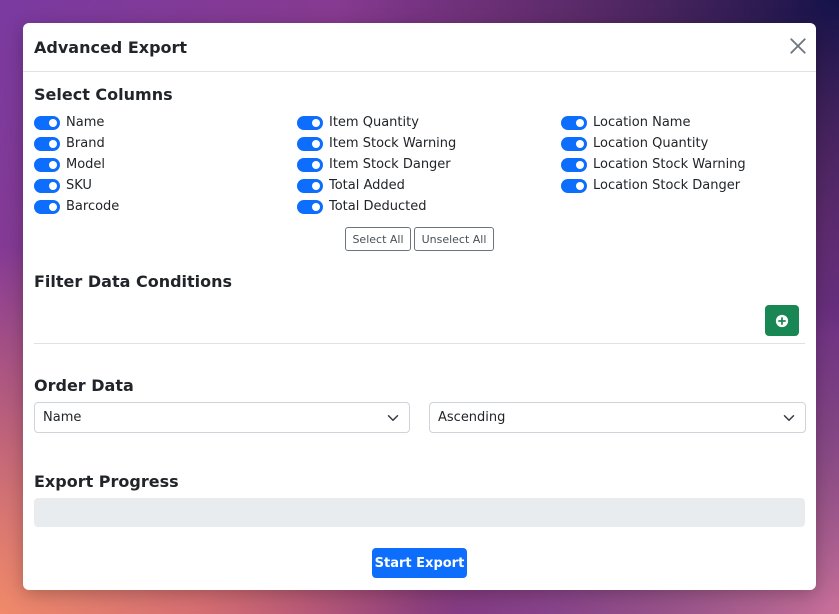  What do you see at coordinates (393, 143) in the screenshot?
I see `column-label: Item Stock Warning` at bounding box center [393, 143].